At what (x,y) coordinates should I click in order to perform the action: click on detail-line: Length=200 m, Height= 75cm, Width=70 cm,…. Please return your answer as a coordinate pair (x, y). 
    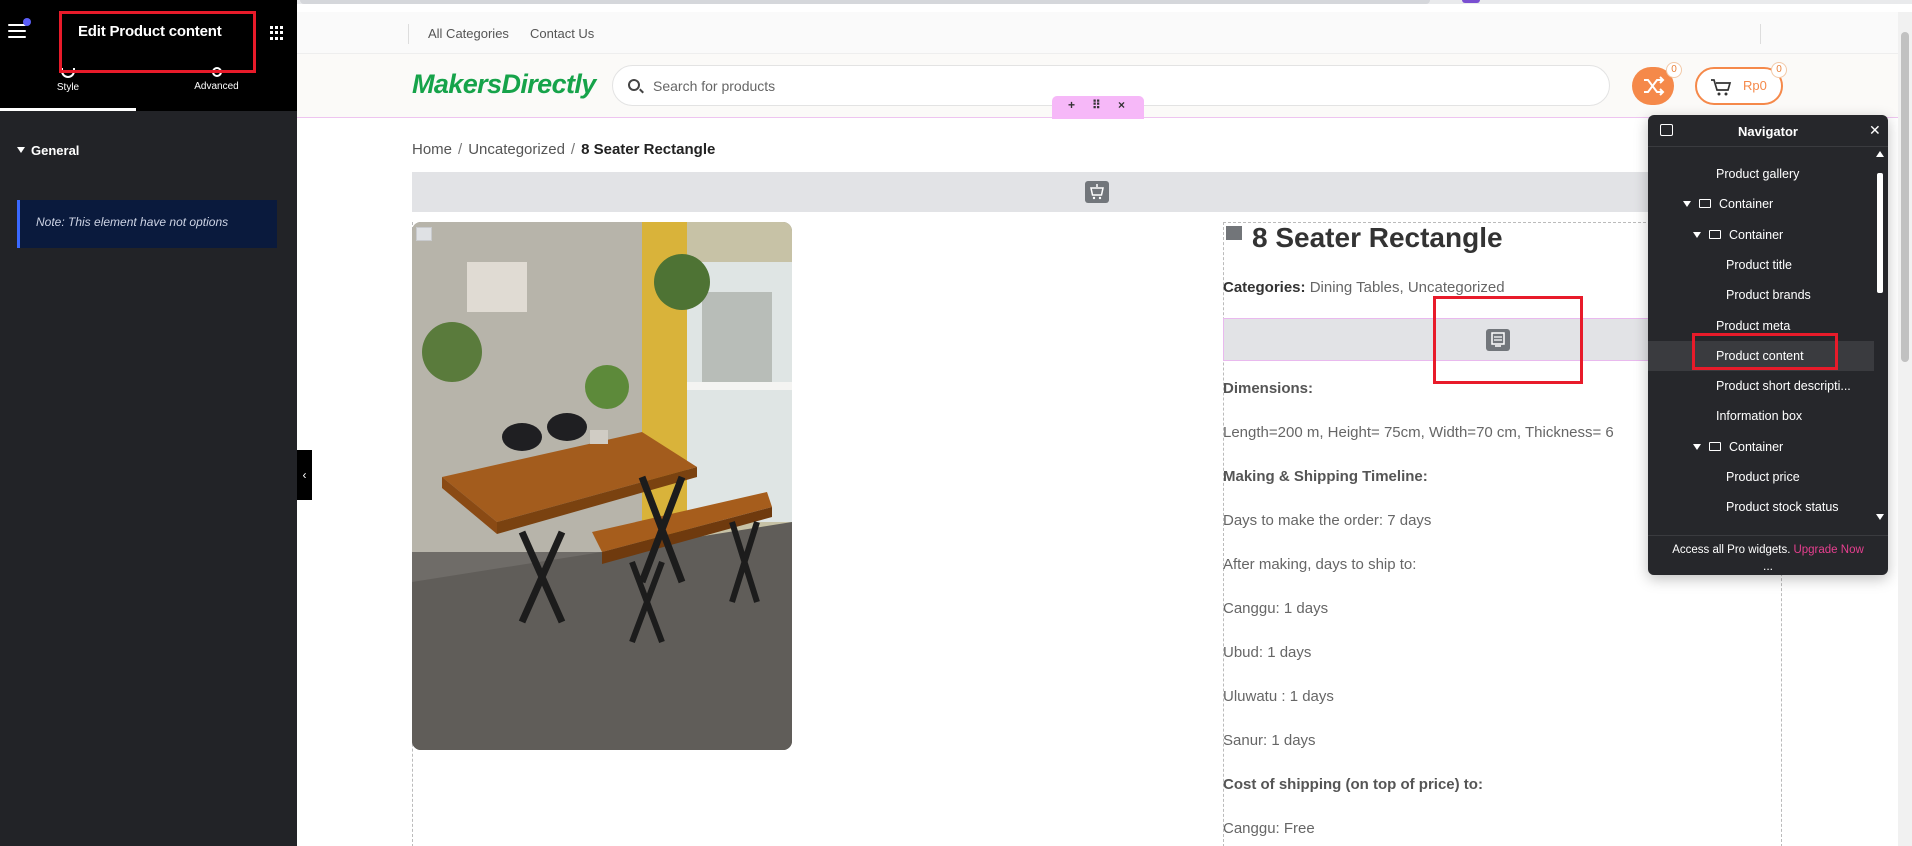
    Looking at the image, I should click on (1418, 432).